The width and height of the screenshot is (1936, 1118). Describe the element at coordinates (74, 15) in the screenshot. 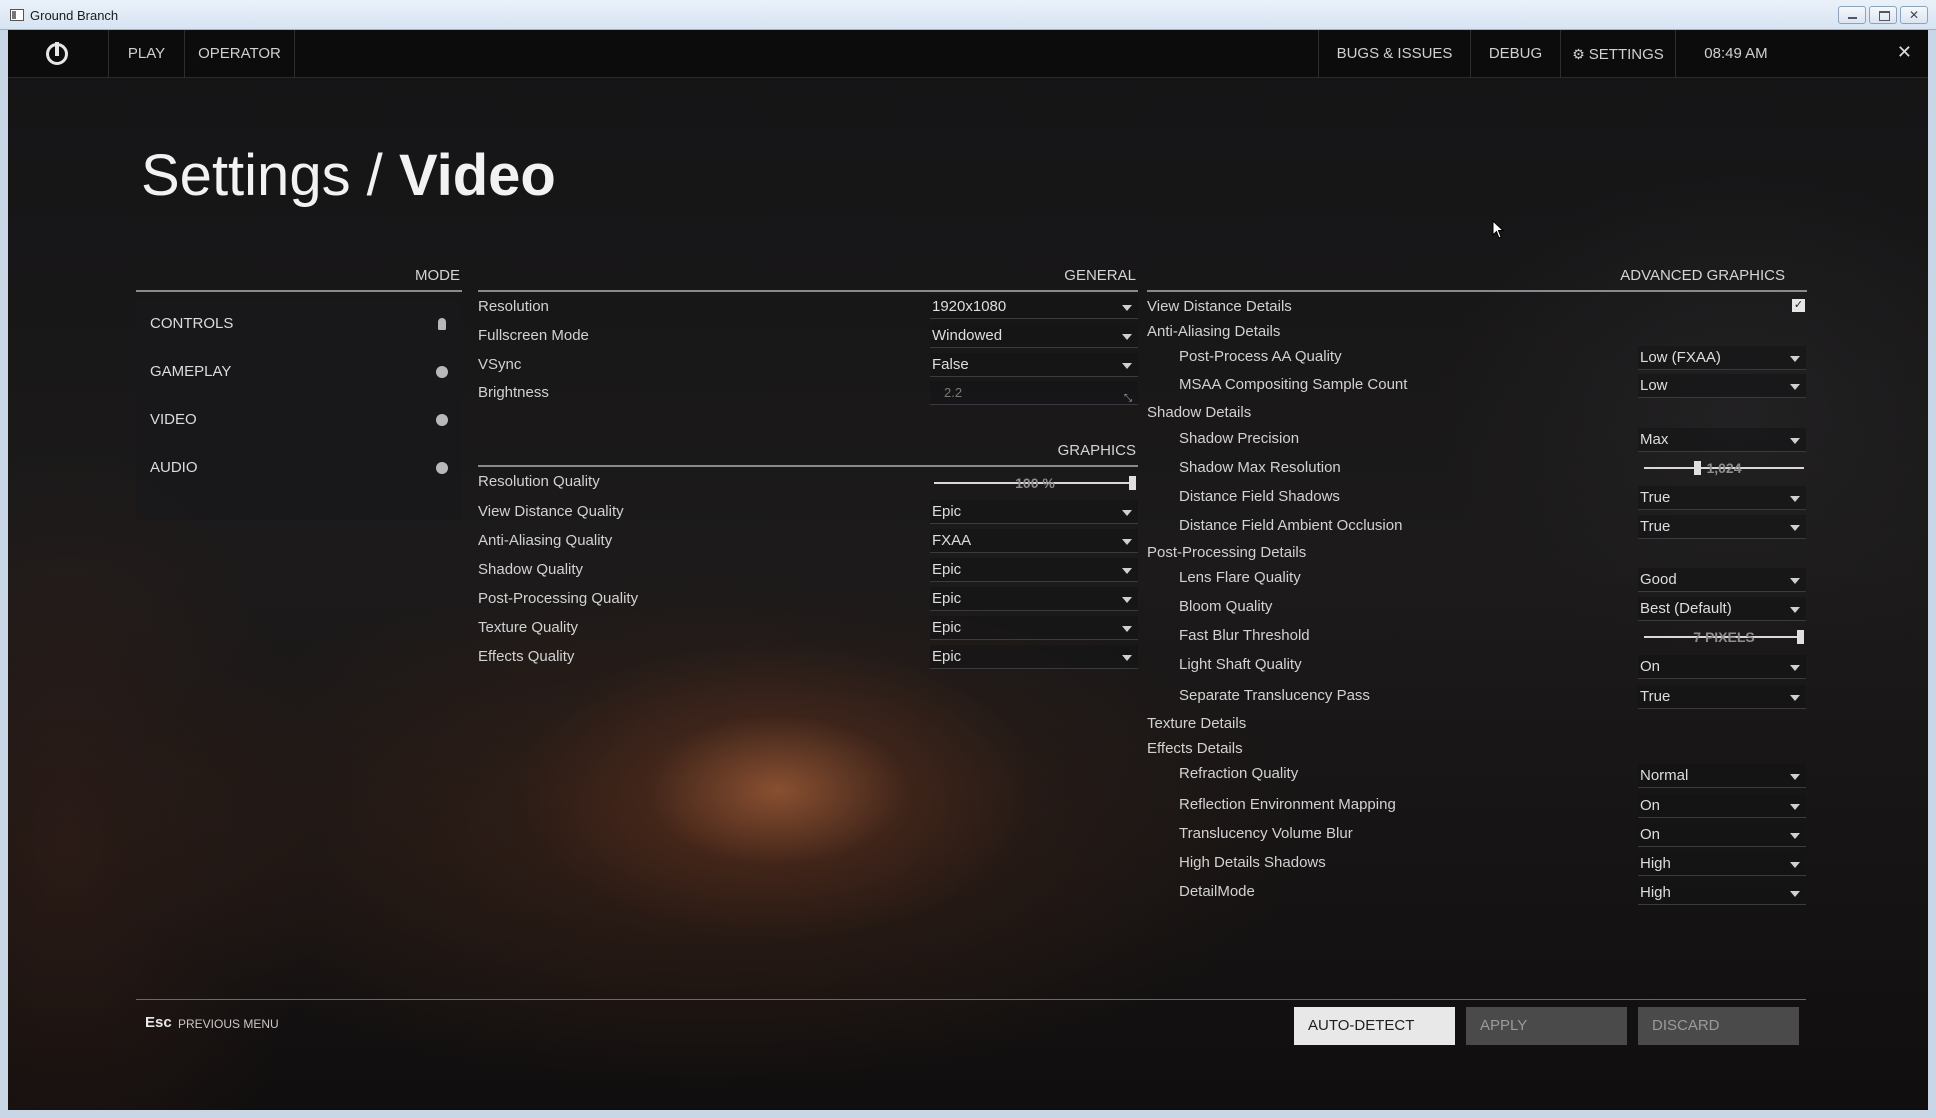

I see `window-title: Ground Branch` at that location.